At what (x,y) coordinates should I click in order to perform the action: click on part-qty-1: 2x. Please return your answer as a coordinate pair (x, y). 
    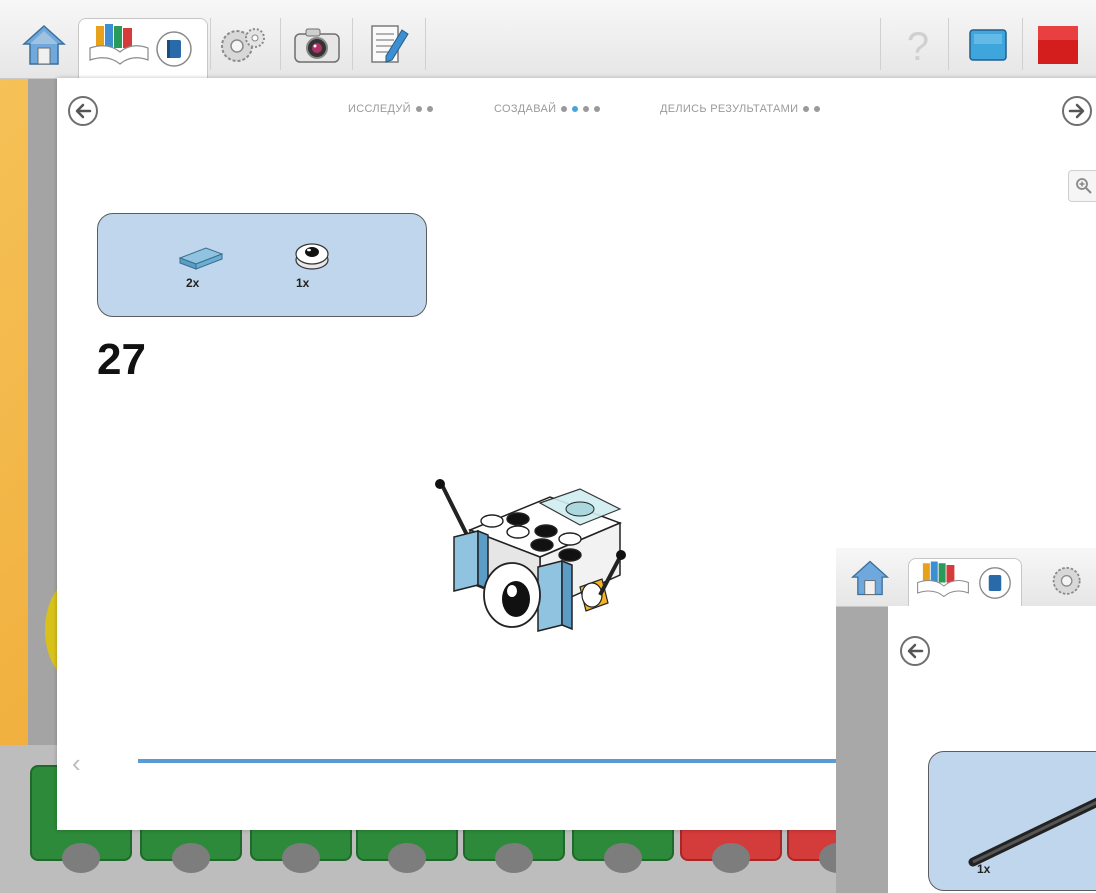
    Looking at the image, I should click on (193, 283).